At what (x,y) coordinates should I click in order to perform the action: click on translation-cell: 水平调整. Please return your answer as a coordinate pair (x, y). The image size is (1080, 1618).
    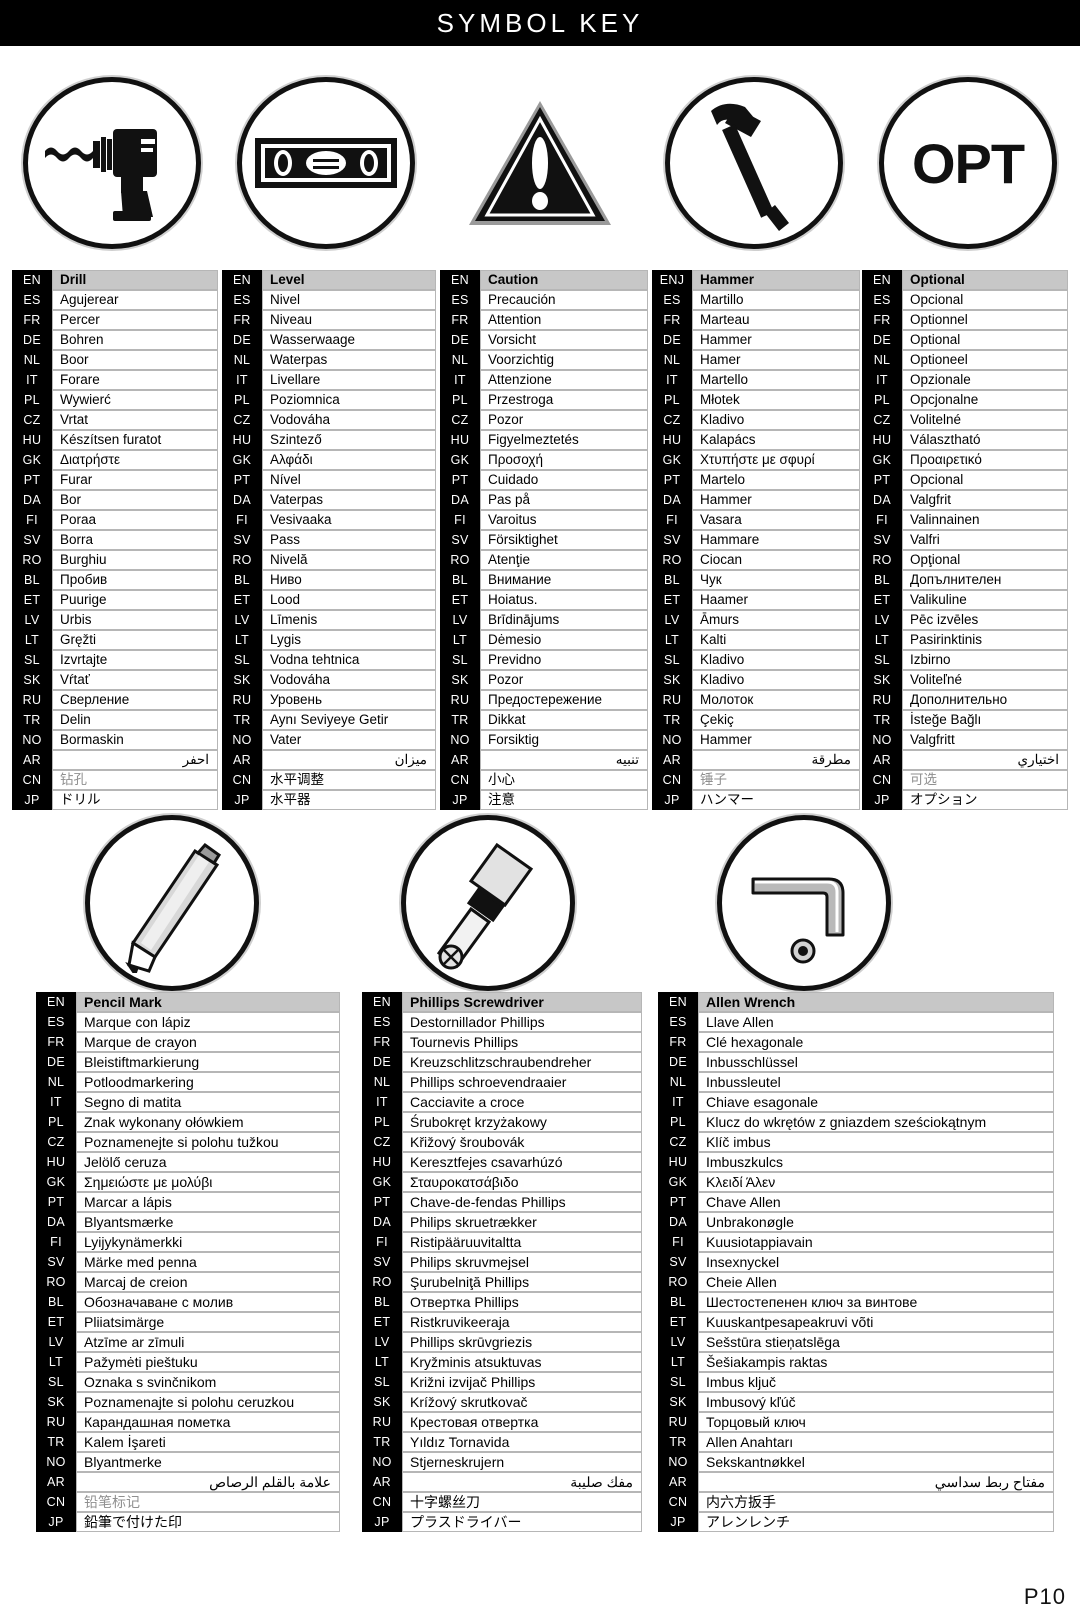
    Looking at the image, I should click on (349, 780).